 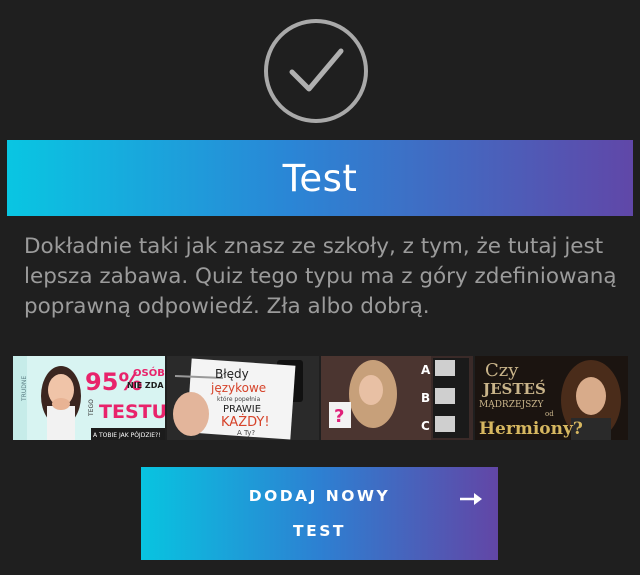 I want to click on add-new-test-label-line1: DODAJ NOWY, so click(x=319, y=496).